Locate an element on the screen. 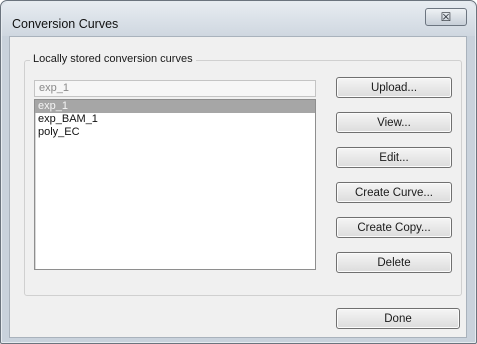 This screenshot has height=344, width=477. curve-name-field: exp_1 is located at coordinates (175, 88).